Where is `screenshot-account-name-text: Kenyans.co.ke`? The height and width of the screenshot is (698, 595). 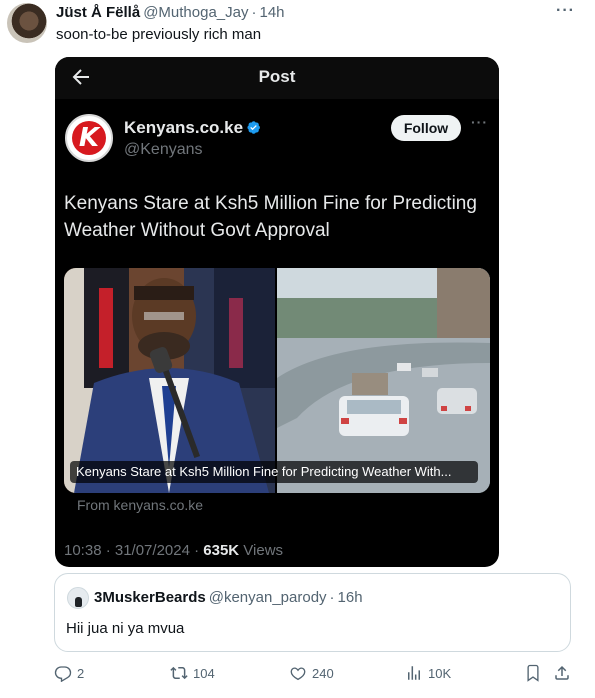
screenshot-account-name-text: Kenyans.co.ke is located at coordinates (184, 127).